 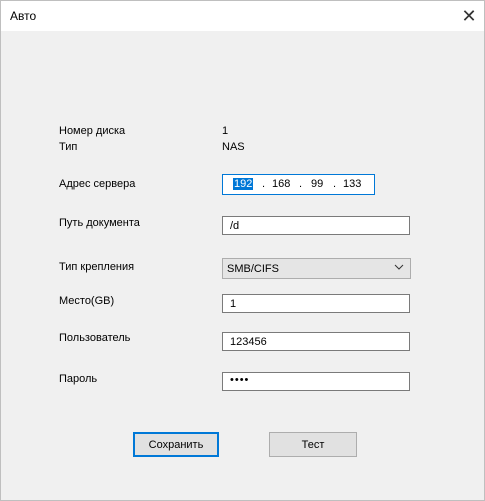 I want to click on close-icon: ✕, so click(x=469, y=15).